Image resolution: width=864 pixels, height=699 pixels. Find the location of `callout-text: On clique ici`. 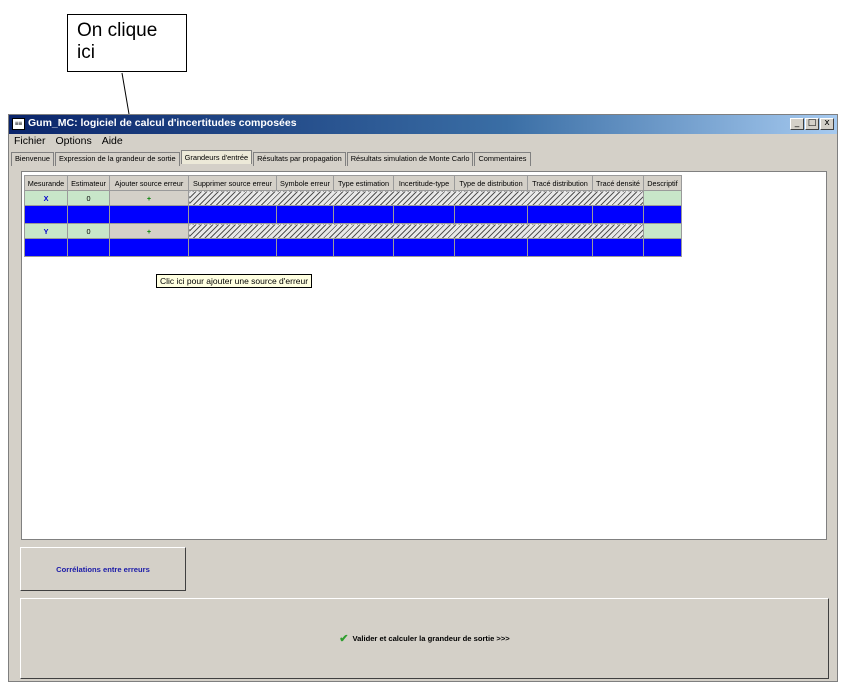

callout-text: On clique ici is located at coordinates (117, 41).